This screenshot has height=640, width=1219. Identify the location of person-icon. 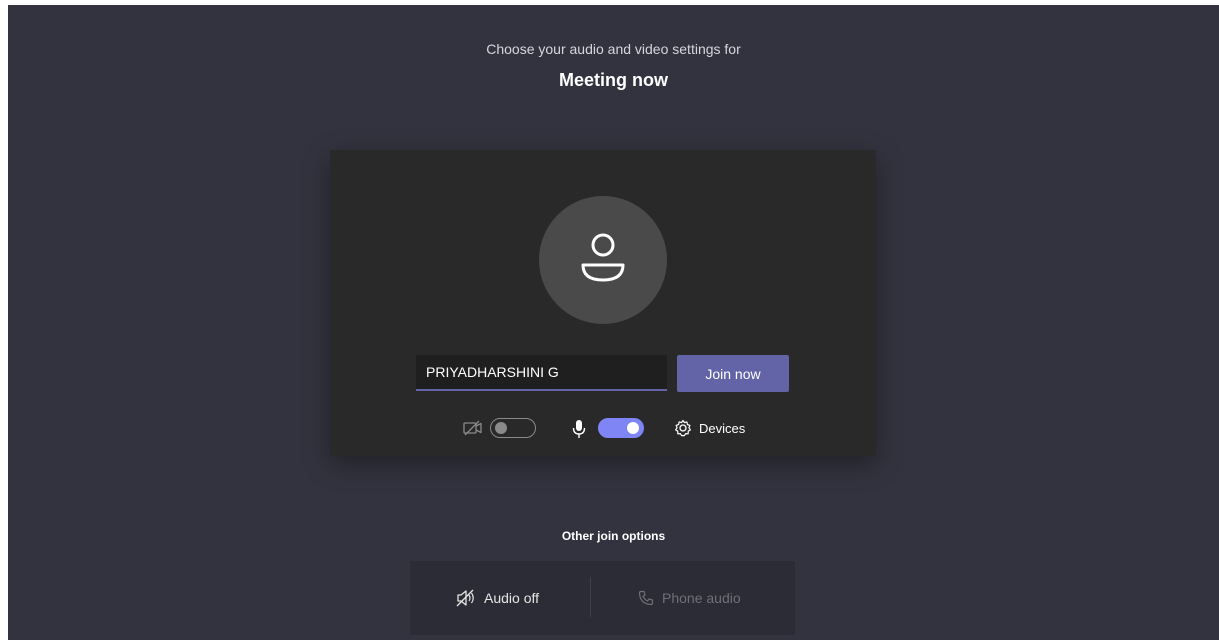
(603, 257).